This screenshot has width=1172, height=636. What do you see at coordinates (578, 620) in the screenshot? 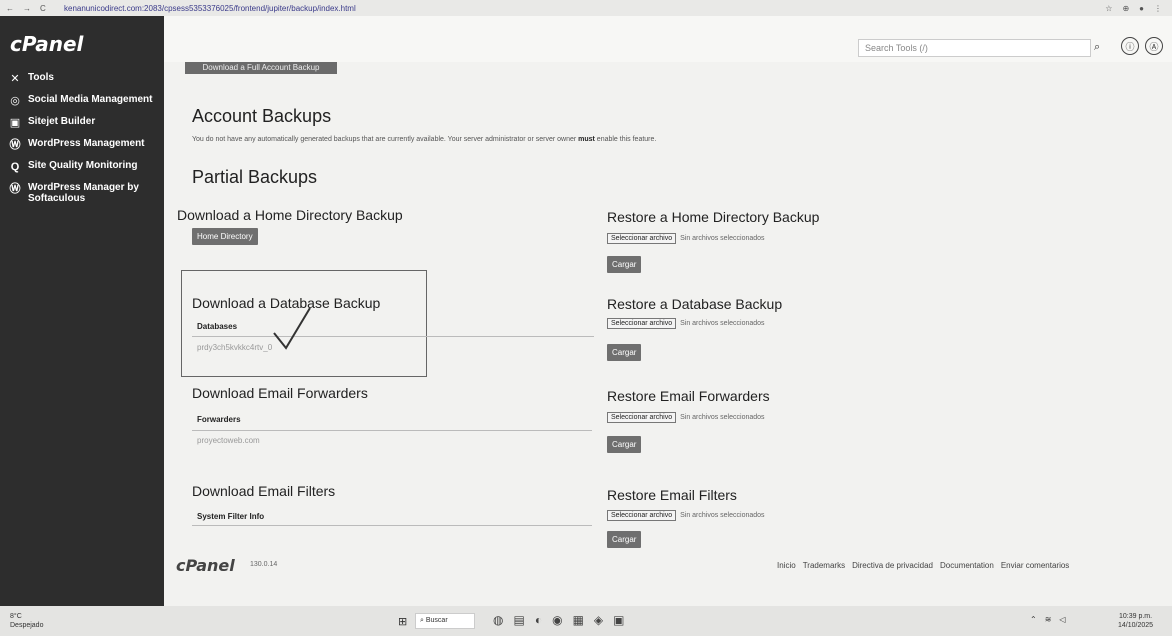
I see `store-icon: ▦` at bounding box center [578, 620].